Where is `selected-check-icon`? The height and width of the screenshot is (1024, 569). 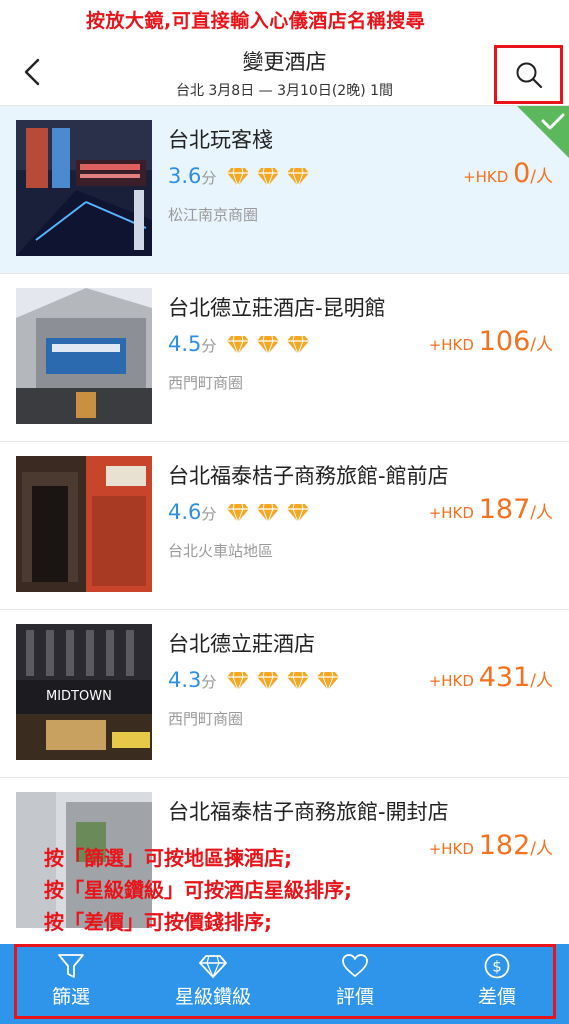
selected-check-icon is located at coordinates (543, 132).